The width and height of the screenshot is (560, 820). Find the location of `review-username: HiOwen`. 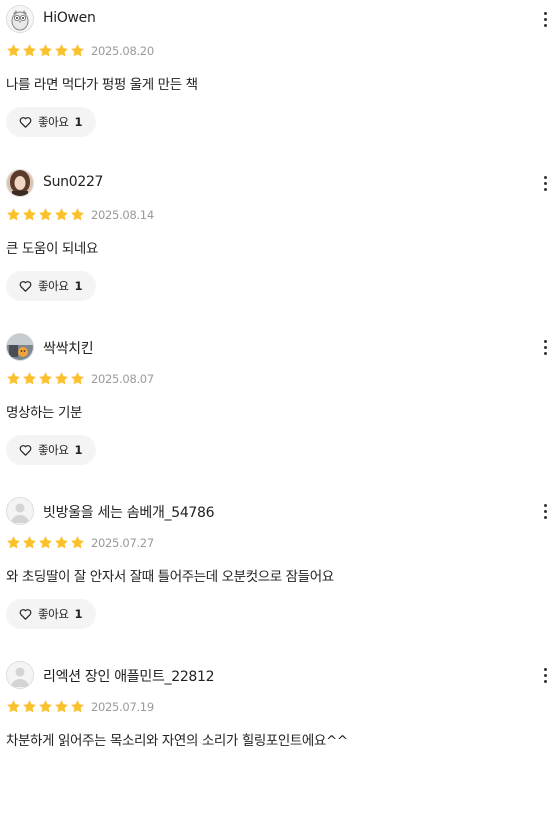

review-username: HiOwen is located at coordinates (69, 18).